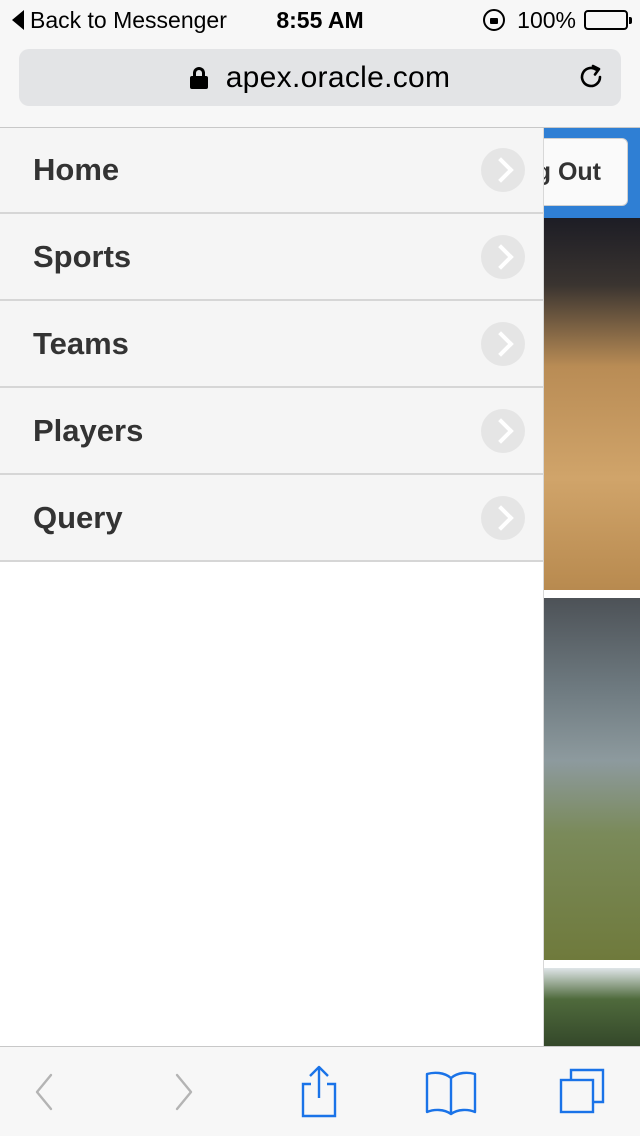 The width and height of the screenshot is (640, 1136). I want to click on browser-toolbar, so click(320, 1091).